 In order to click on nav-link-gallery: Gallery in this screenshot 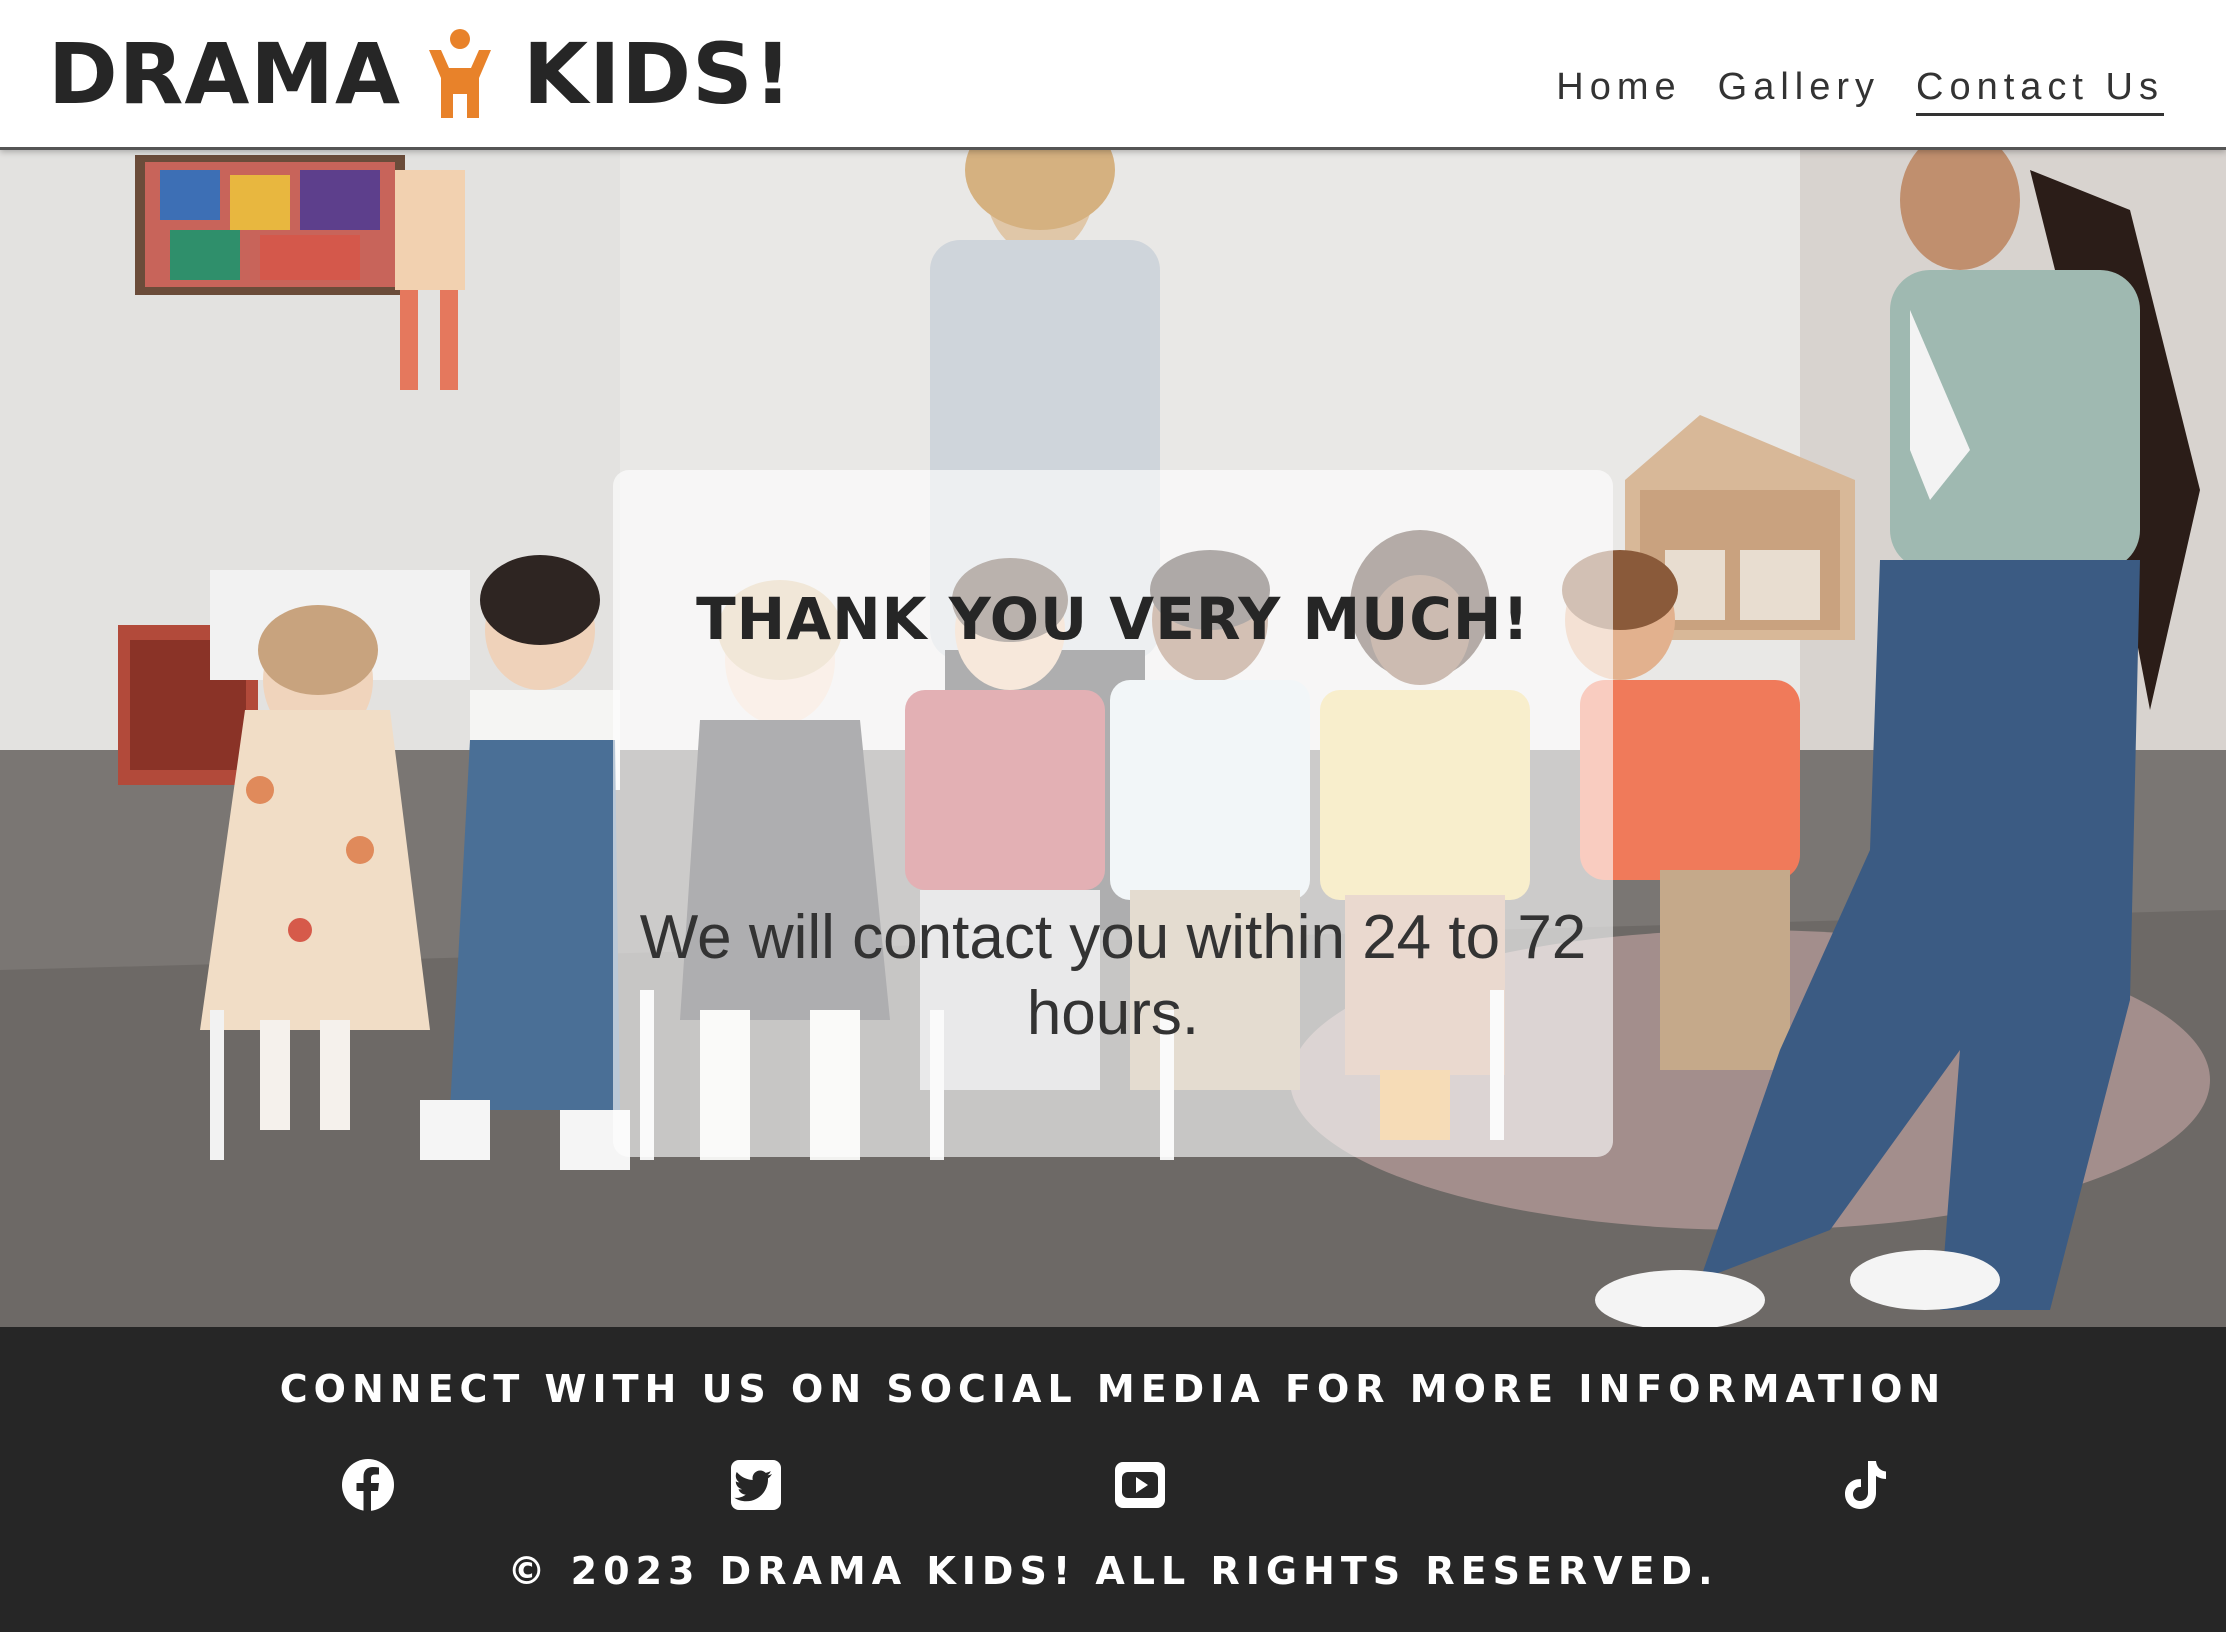, I will do `click(1799, 91)`.